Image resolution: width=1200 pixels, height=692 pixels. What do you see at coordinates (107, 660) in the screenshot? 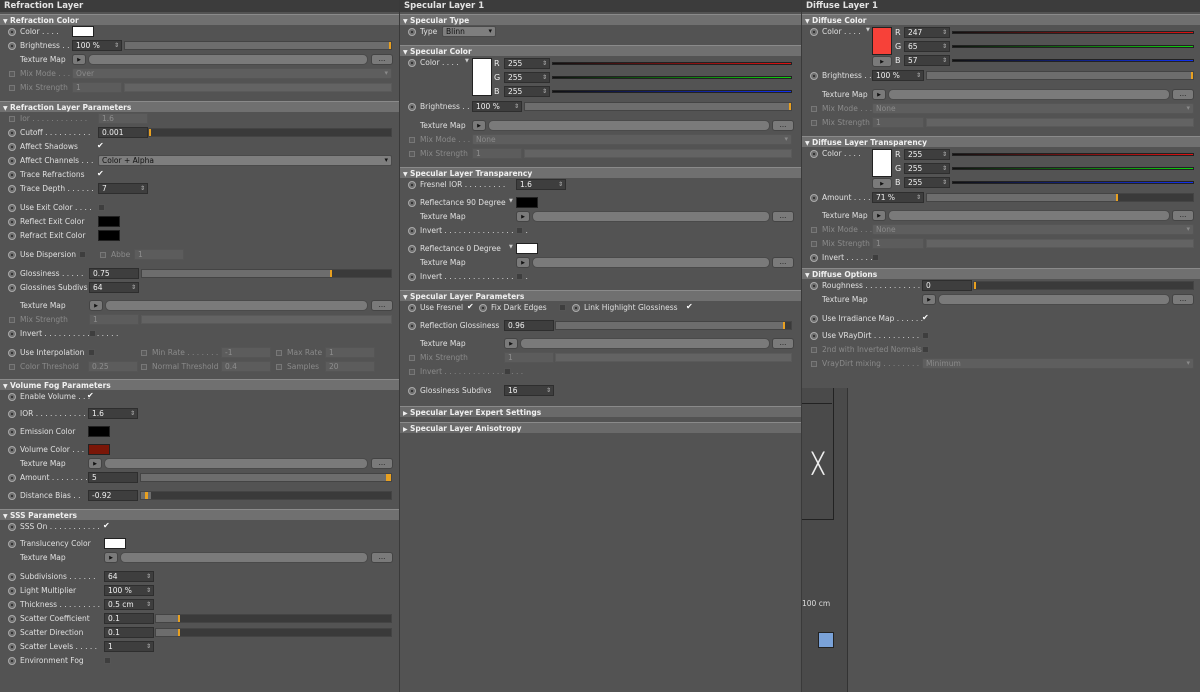
I see `env-fog-checkbox` at bounding box center [107, 660].